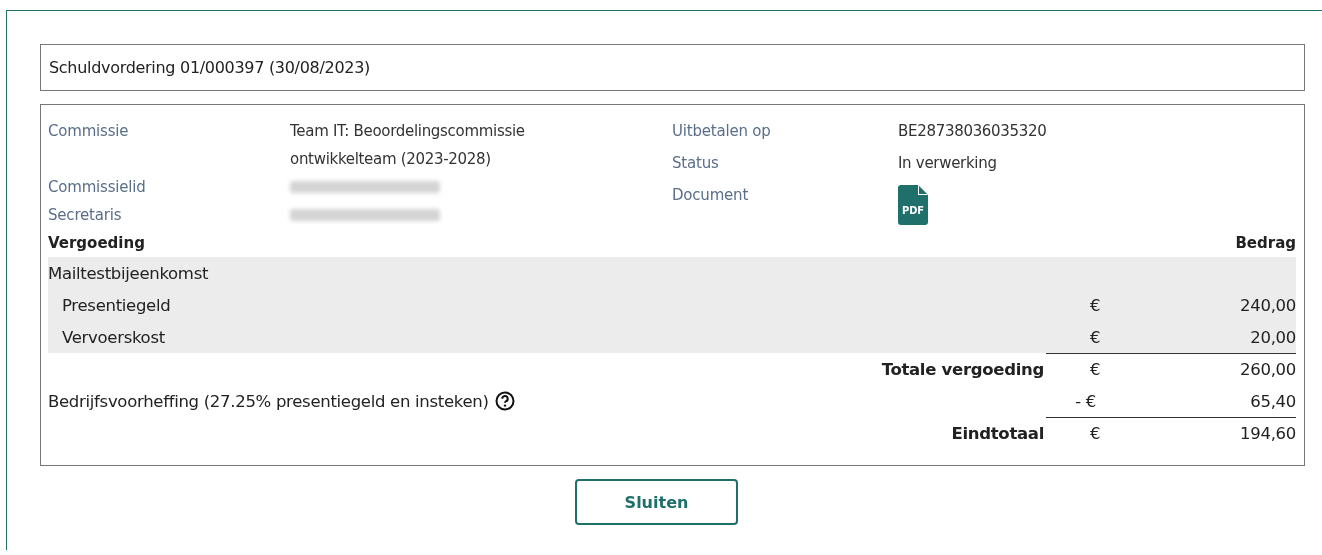 This screenshot has width=1322, height=555. What do you see at coordinates (96, 243) in the screenshot?
I see `column-header: Vergoeding` at bounding box center [96, 243].